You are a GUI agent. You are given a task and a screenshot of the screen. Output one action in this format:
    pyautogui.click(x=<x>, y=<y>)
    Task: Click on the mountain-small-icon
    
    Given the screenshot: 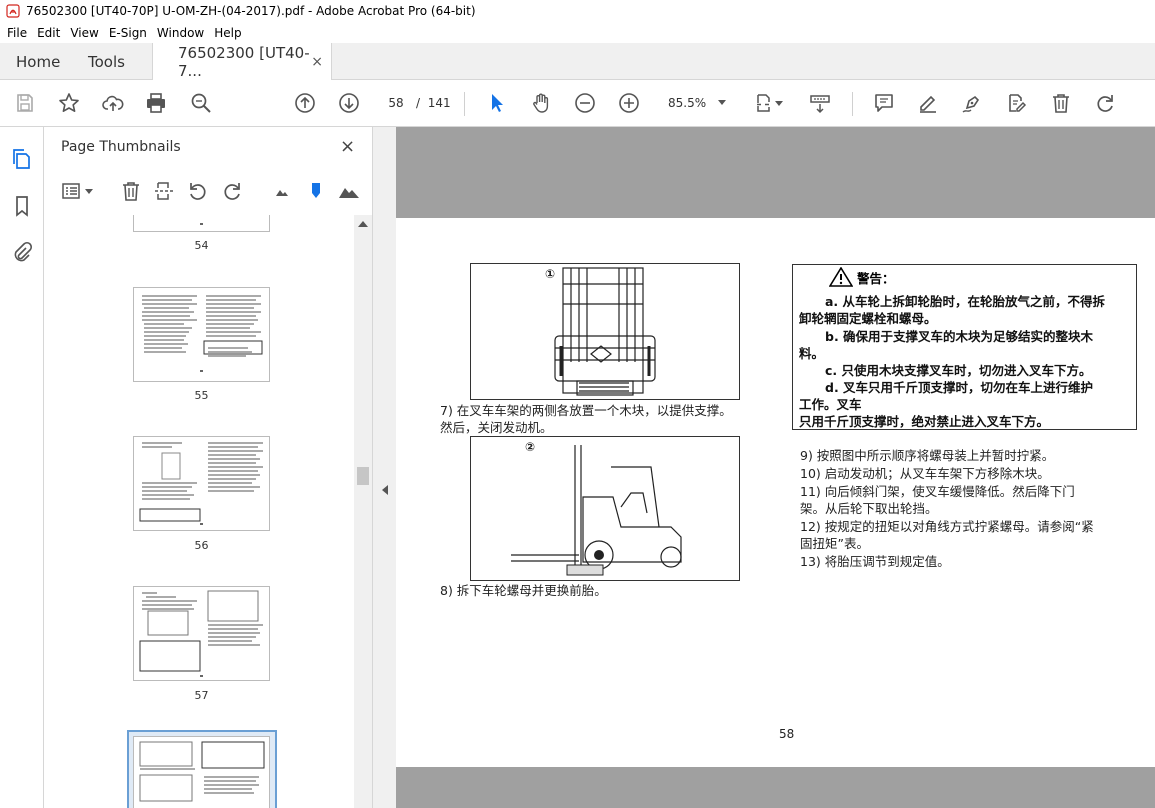 What is the action you would take?
    pyautogui.click(x=282, y=193)
    